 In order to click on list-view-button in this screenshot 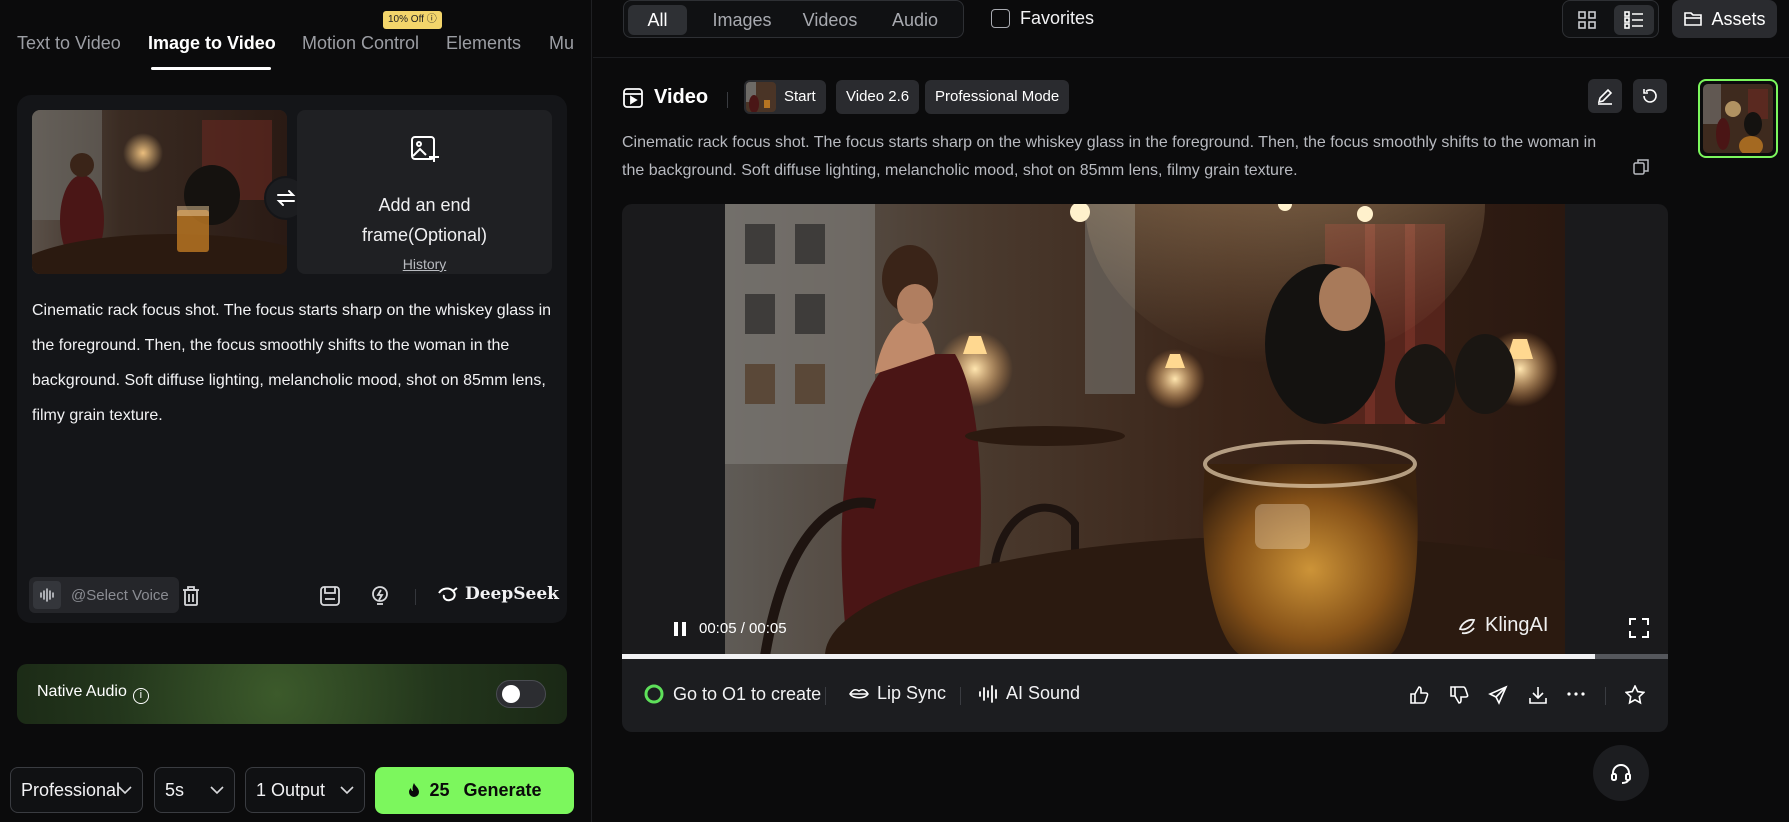, I will do `click(1634, 20)`.